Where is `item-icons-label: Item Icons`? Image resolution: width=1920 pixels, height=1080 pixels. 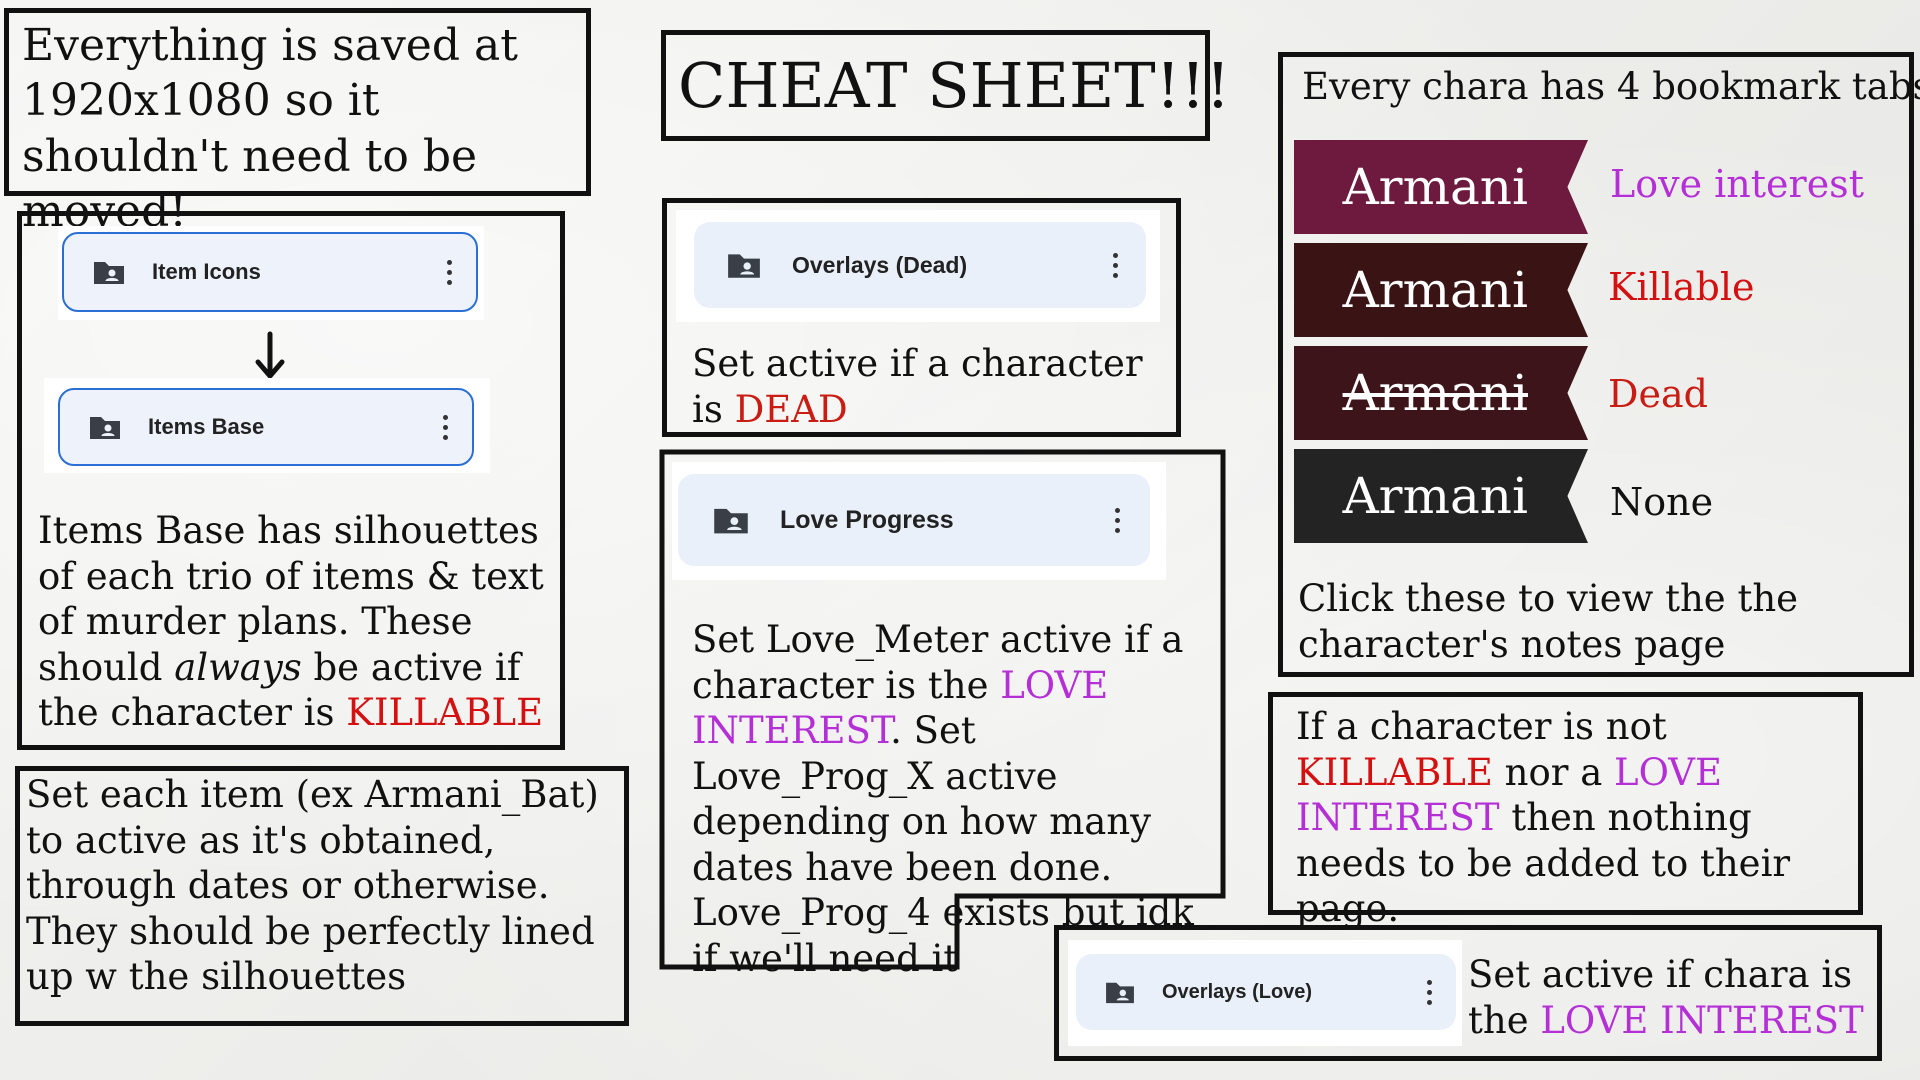
item-icons-label: Item Icons is located at coordinates (206, 271).